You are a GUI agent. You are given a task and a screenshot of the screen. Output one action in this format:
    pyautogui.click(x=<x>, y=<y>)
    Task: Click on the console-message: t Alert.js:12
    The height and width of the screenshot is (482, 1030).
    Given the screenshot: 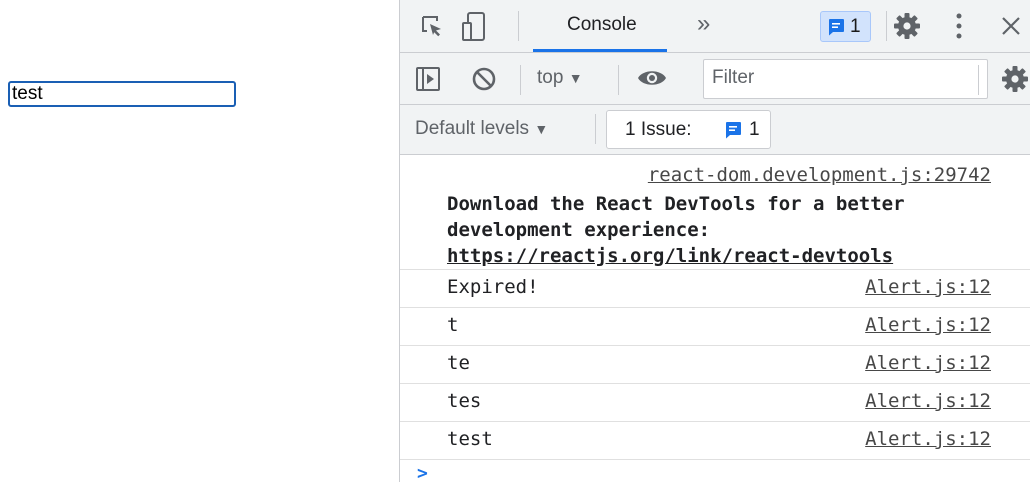 What is the action you would take?
    pyautogui.click(x=715, y=327)
    